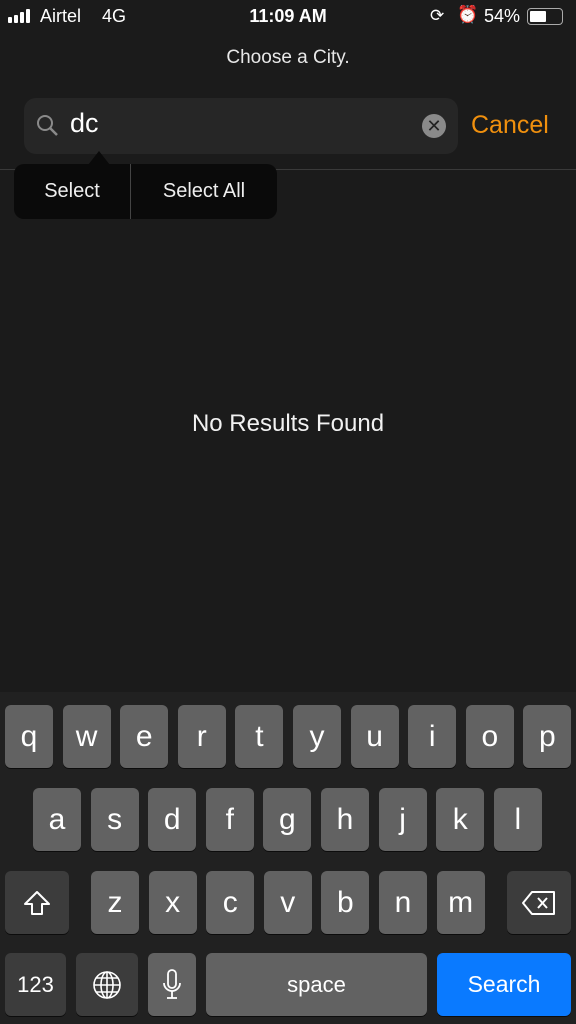  I want to click on key-u: u, so click(374, 736).